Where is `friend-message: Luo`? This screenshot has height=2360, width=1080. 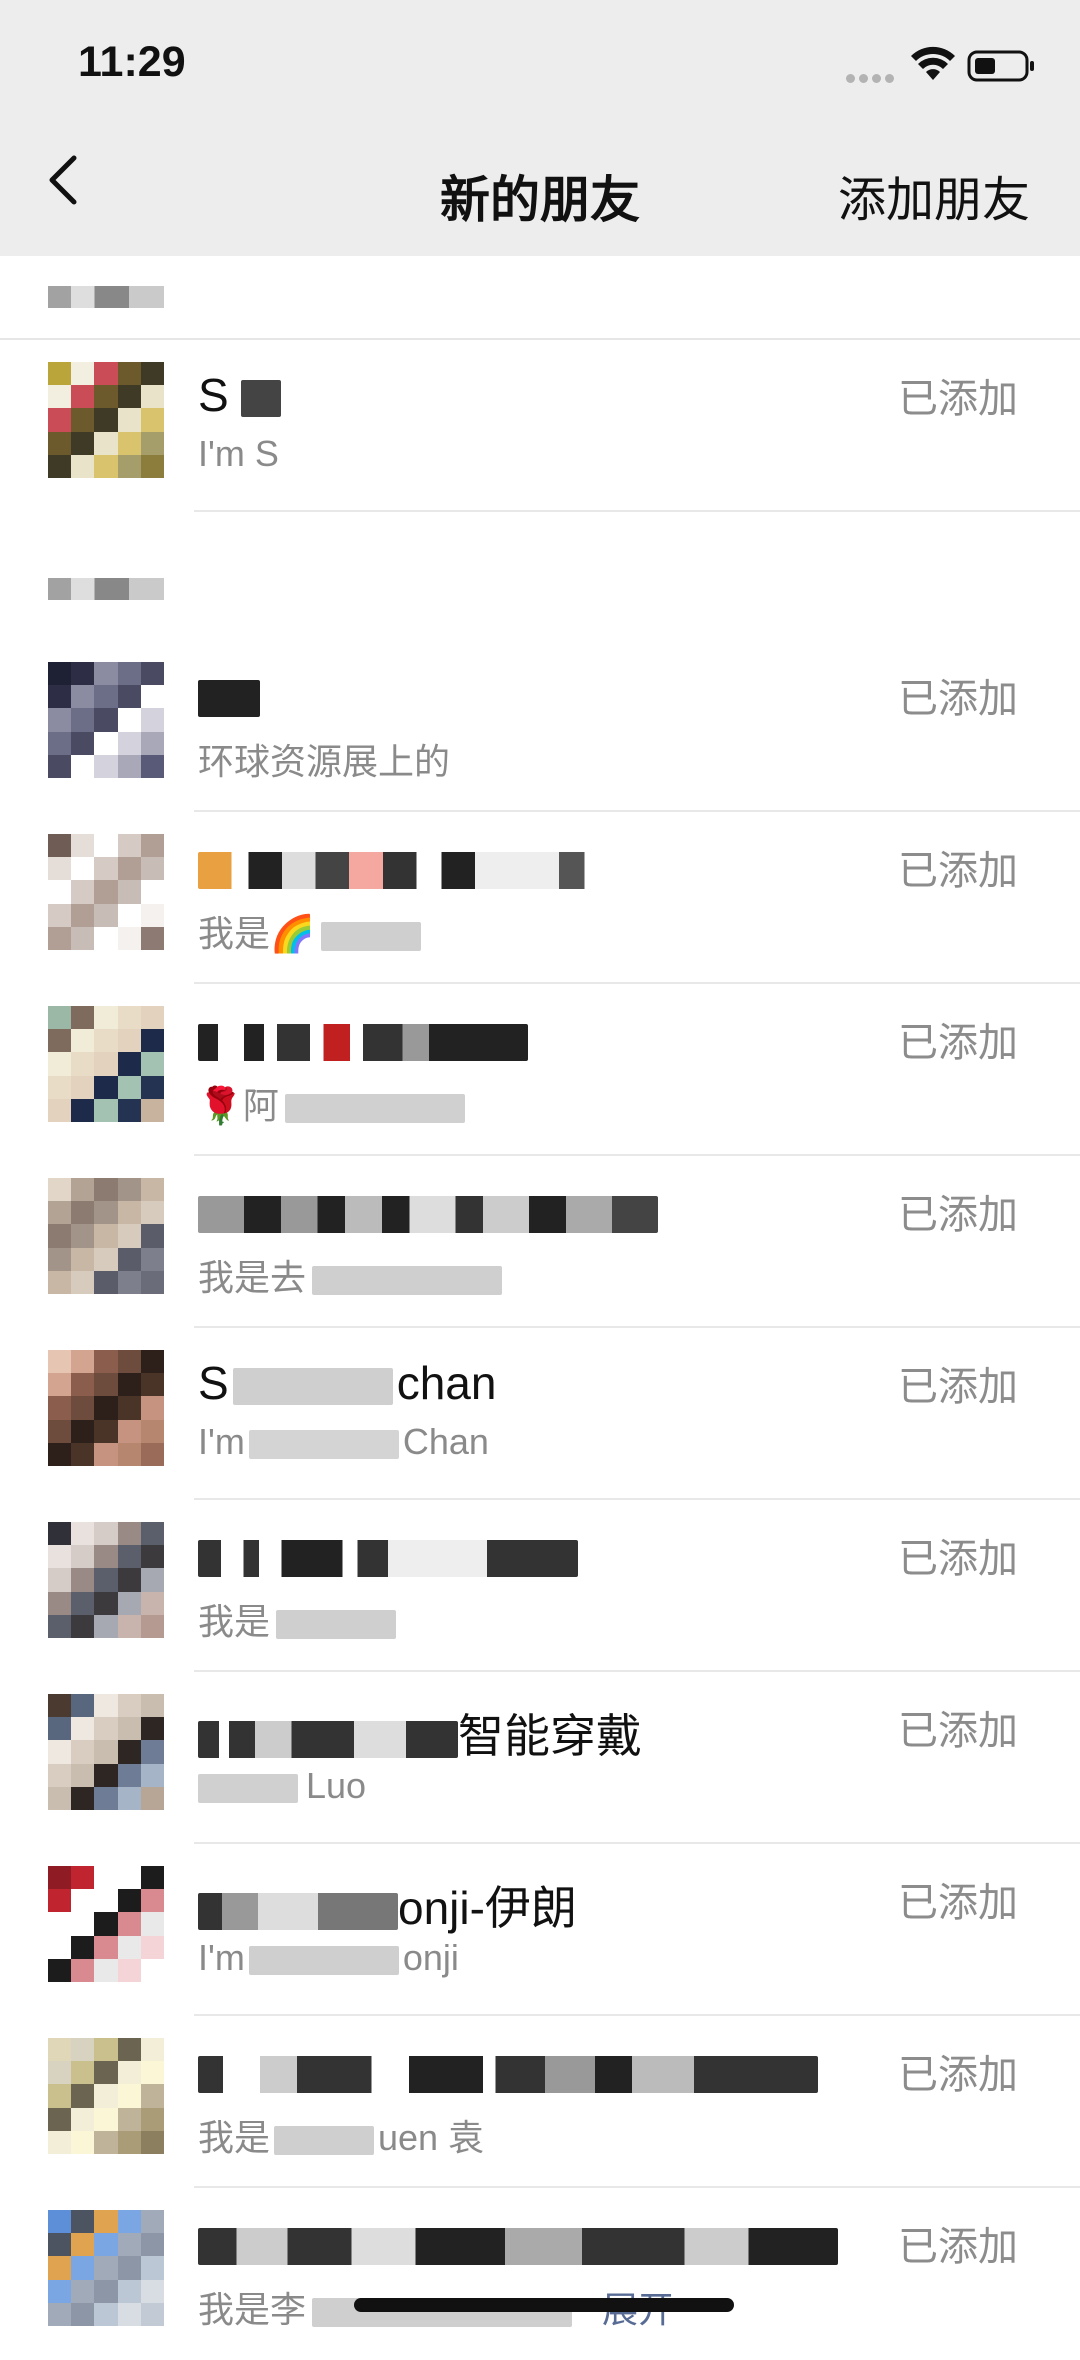
friend-message: Luo is located at coordinates (282, 1786).